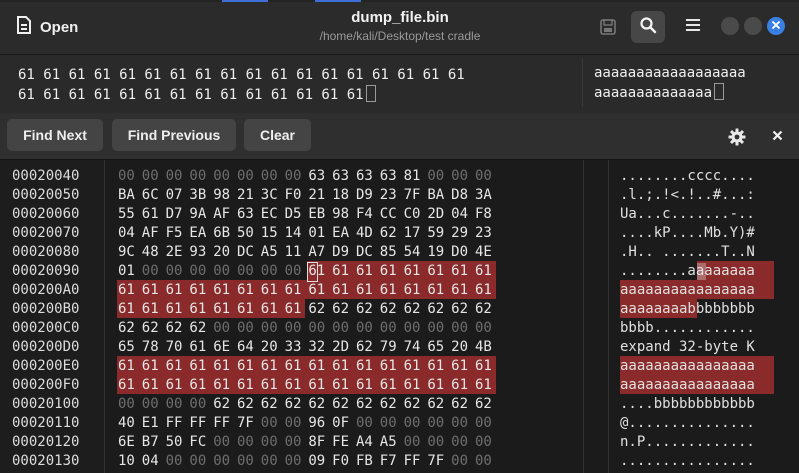  I want to click on hex-byte: 55, so click(130, 214).